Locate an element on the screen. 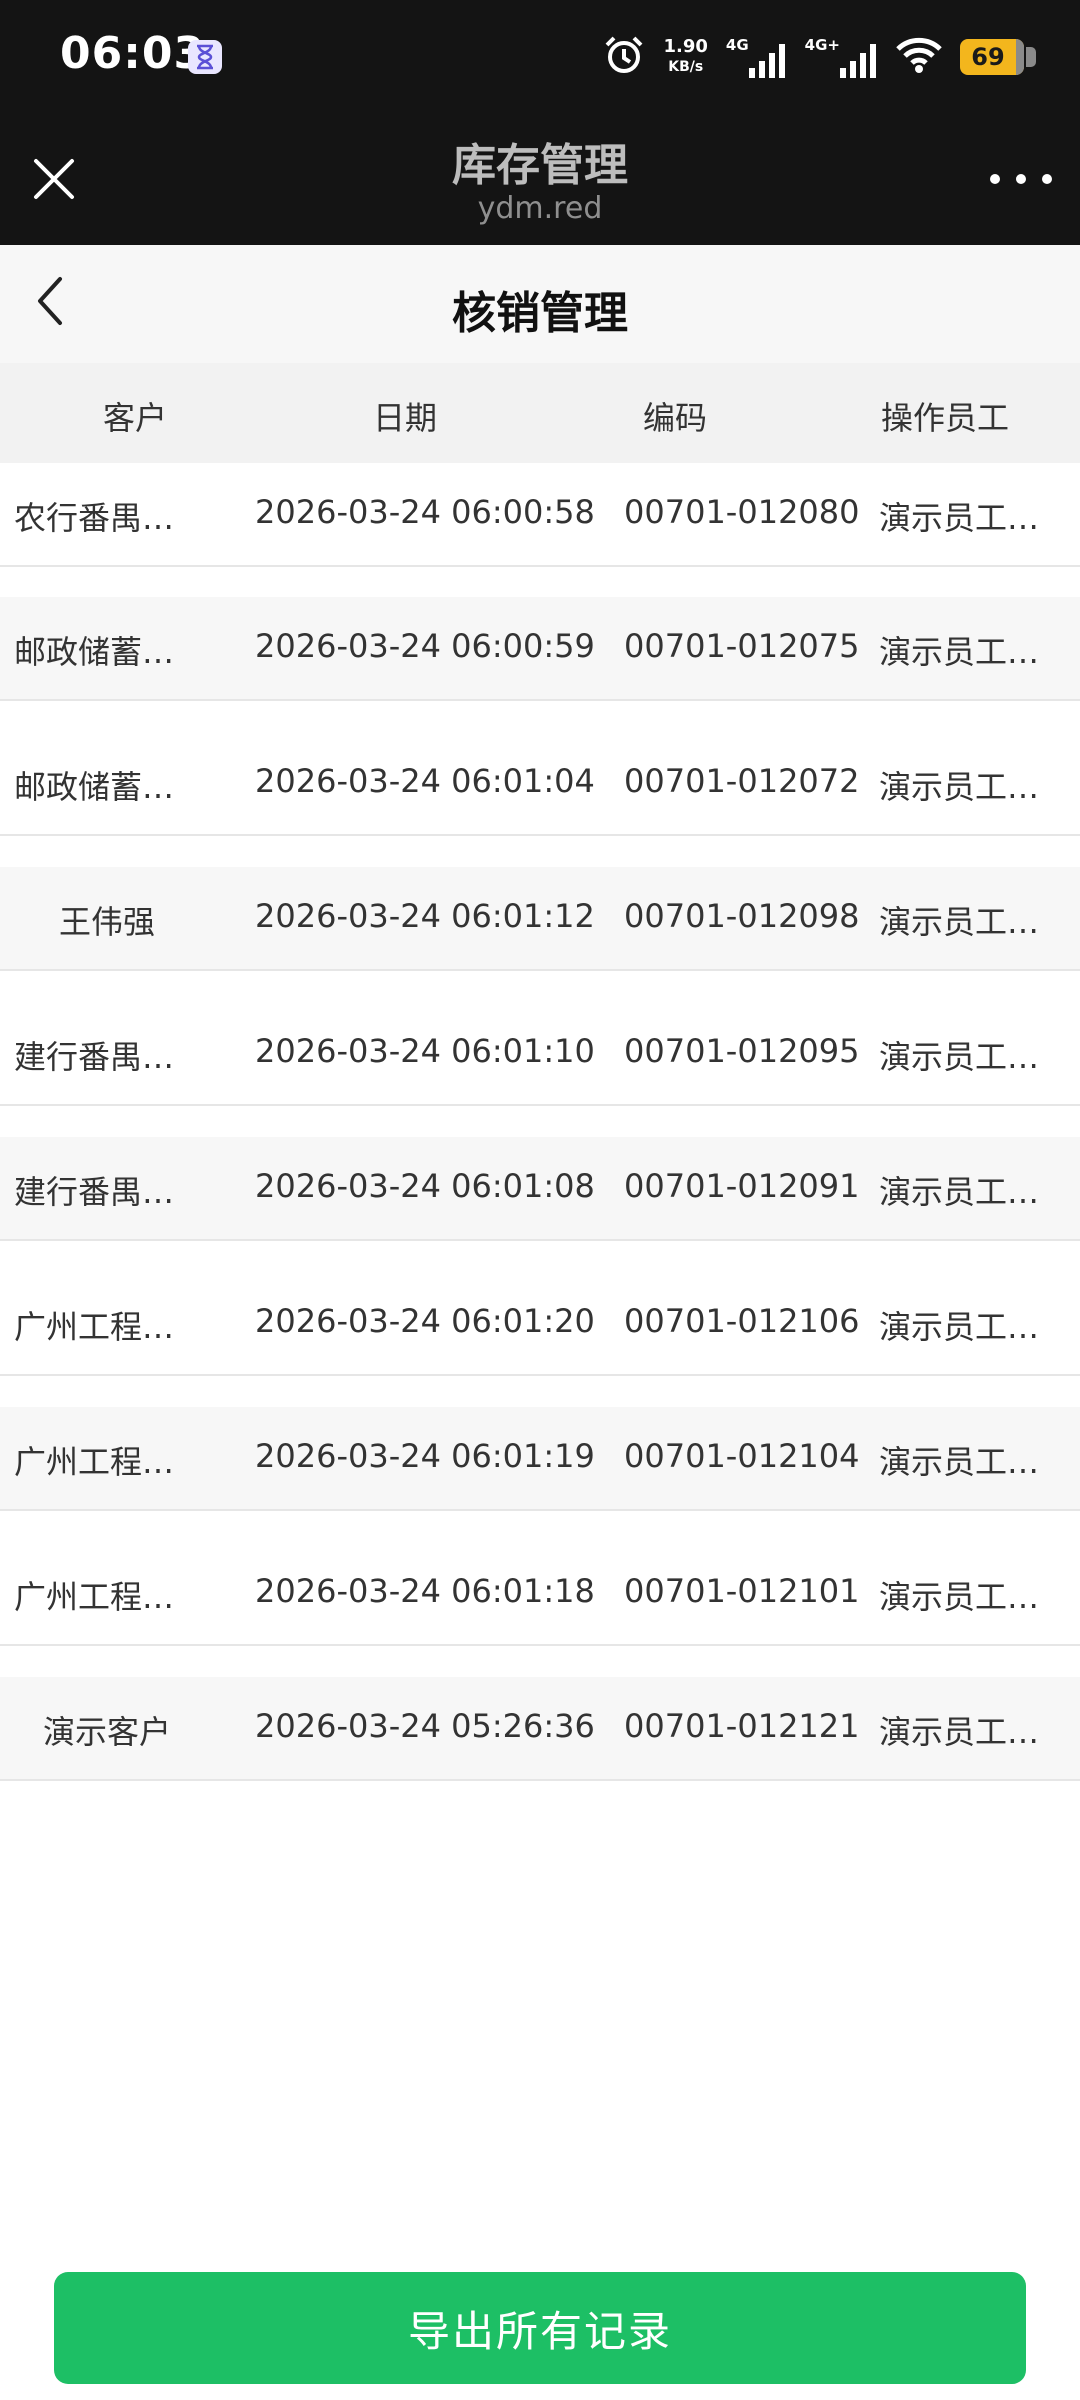 The image size is (1080, 2400). signal-icon-2: 4G+ is located at coordinates (841, 57).